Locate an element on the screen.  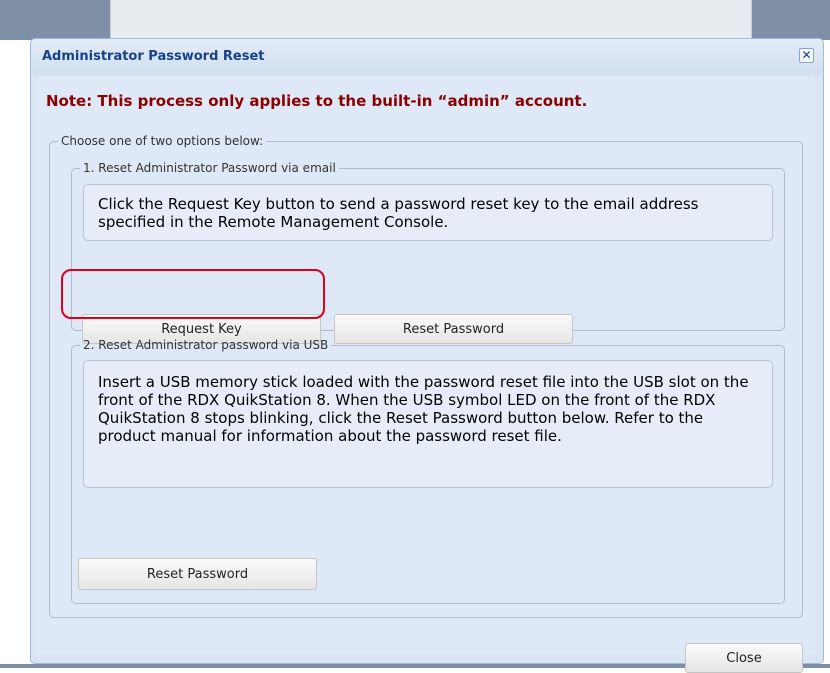
usb-reset-password-button: Reset Password is located at coordinates (197, 574).